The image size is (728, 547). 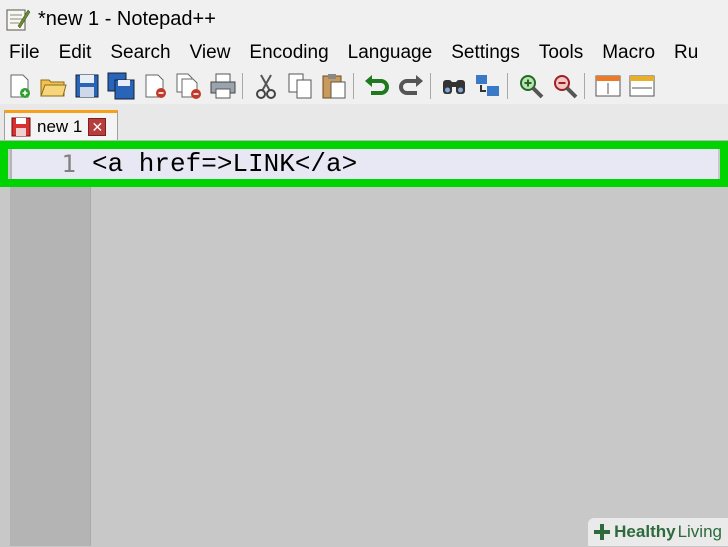 What do you see at coordinates (224, 164) in the screenshot?
I see `code-line: <a href=>LINK</a>` at bounding box center [224, 164].